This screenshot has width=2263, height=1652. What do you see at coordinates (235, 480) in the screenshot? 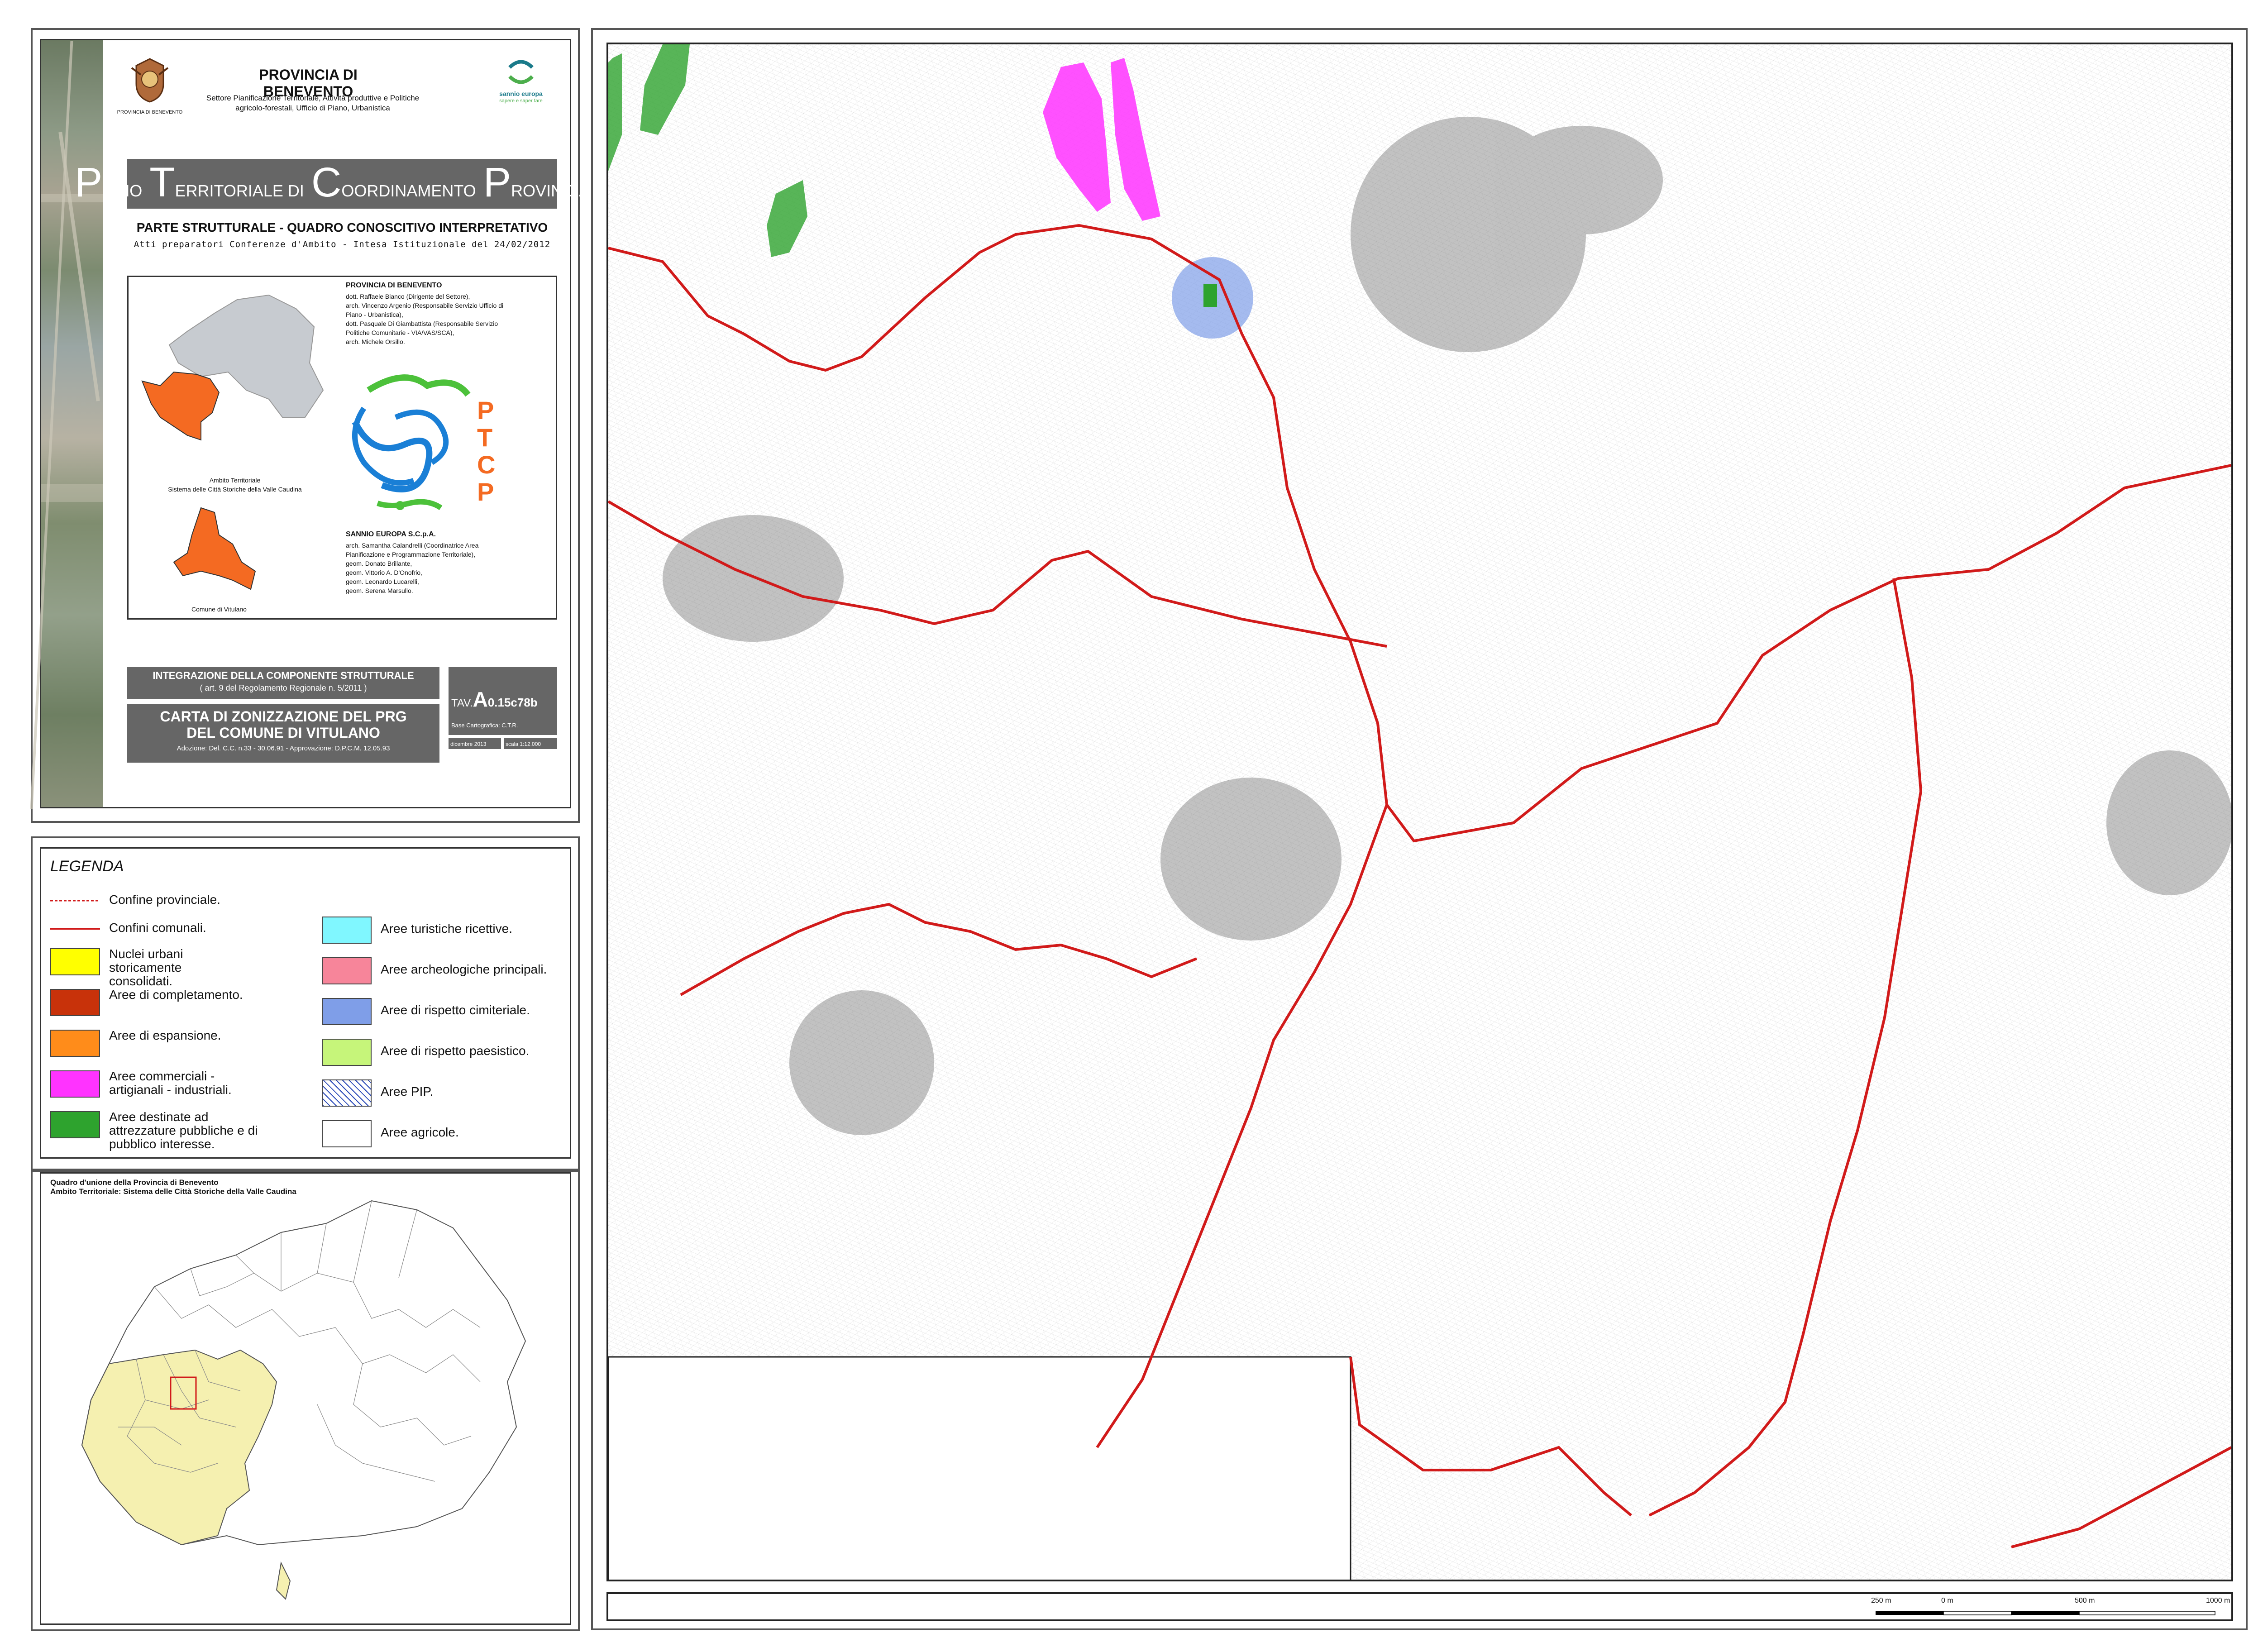
I see `ambito-caption-1: Ambito Territoriale` at bounding box center [235, 480].